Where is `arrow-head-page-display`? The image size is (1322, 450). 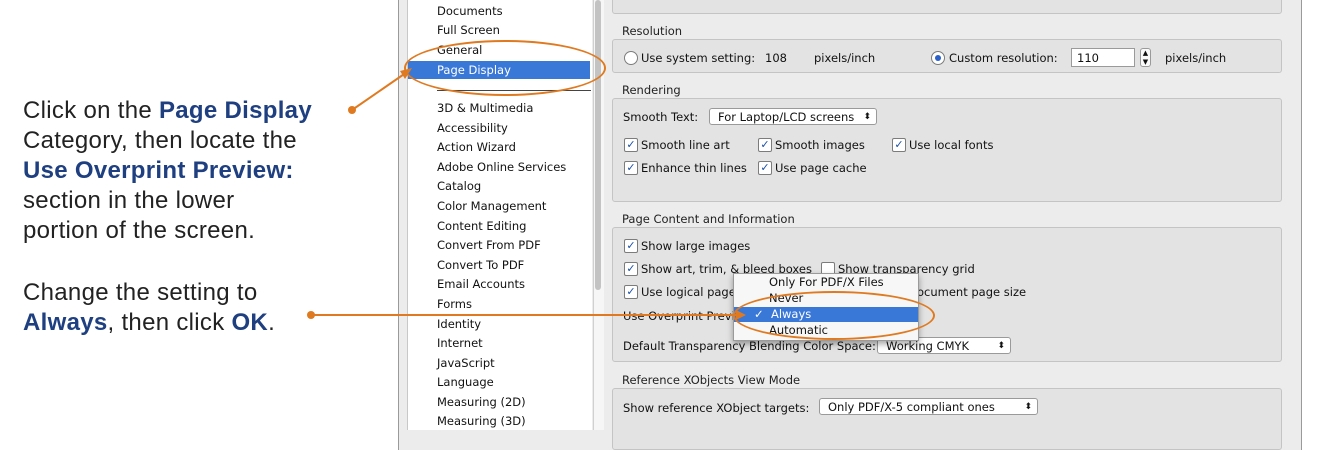 arrow-head-page-display is located at coordinates (406, 73).